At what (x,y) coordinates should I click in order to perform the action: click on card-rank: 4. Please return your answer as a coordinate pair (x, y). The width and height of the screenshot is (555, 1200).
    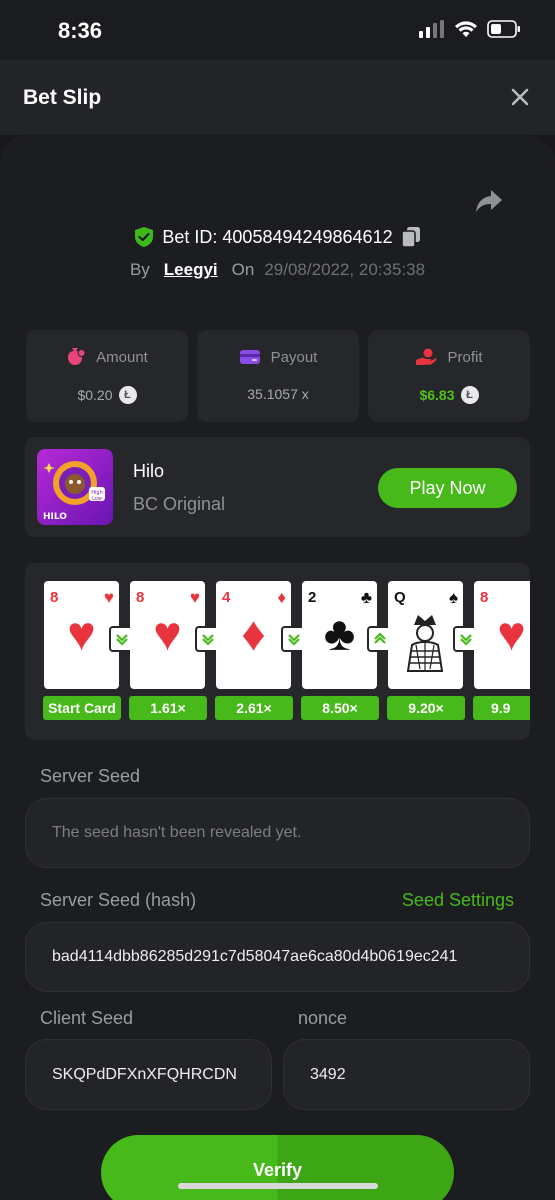
    Looking at the image, I should click on (226, 597).